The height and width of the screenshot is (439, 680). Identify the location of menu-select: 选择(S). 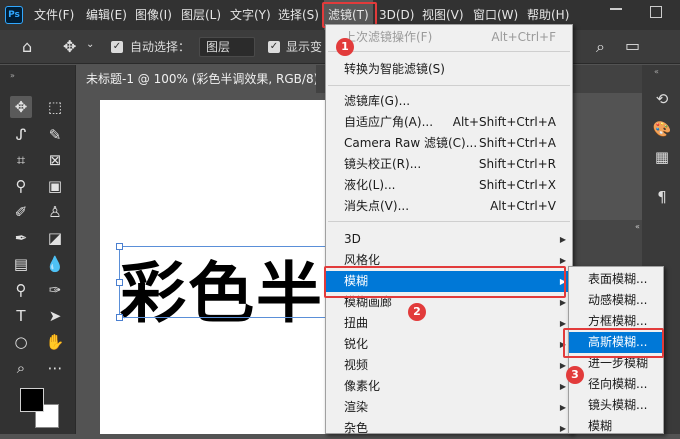
(298, 15).